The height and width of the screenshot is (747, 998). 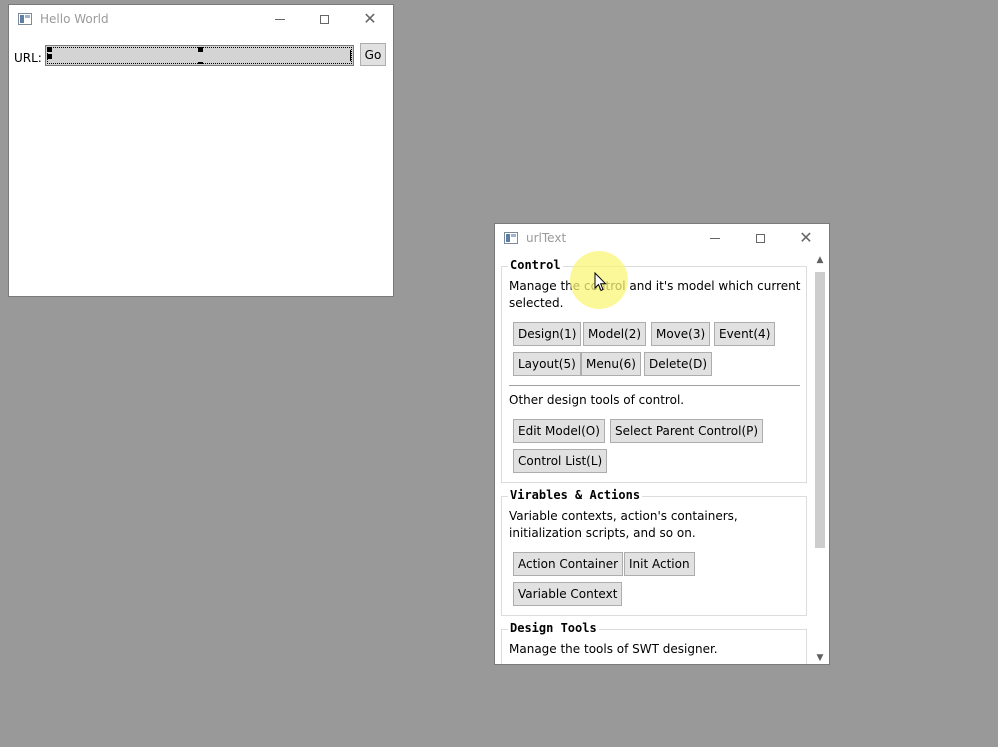 I want to click on variables-group-title: Virables & Actions, so click(x=575, y=495).